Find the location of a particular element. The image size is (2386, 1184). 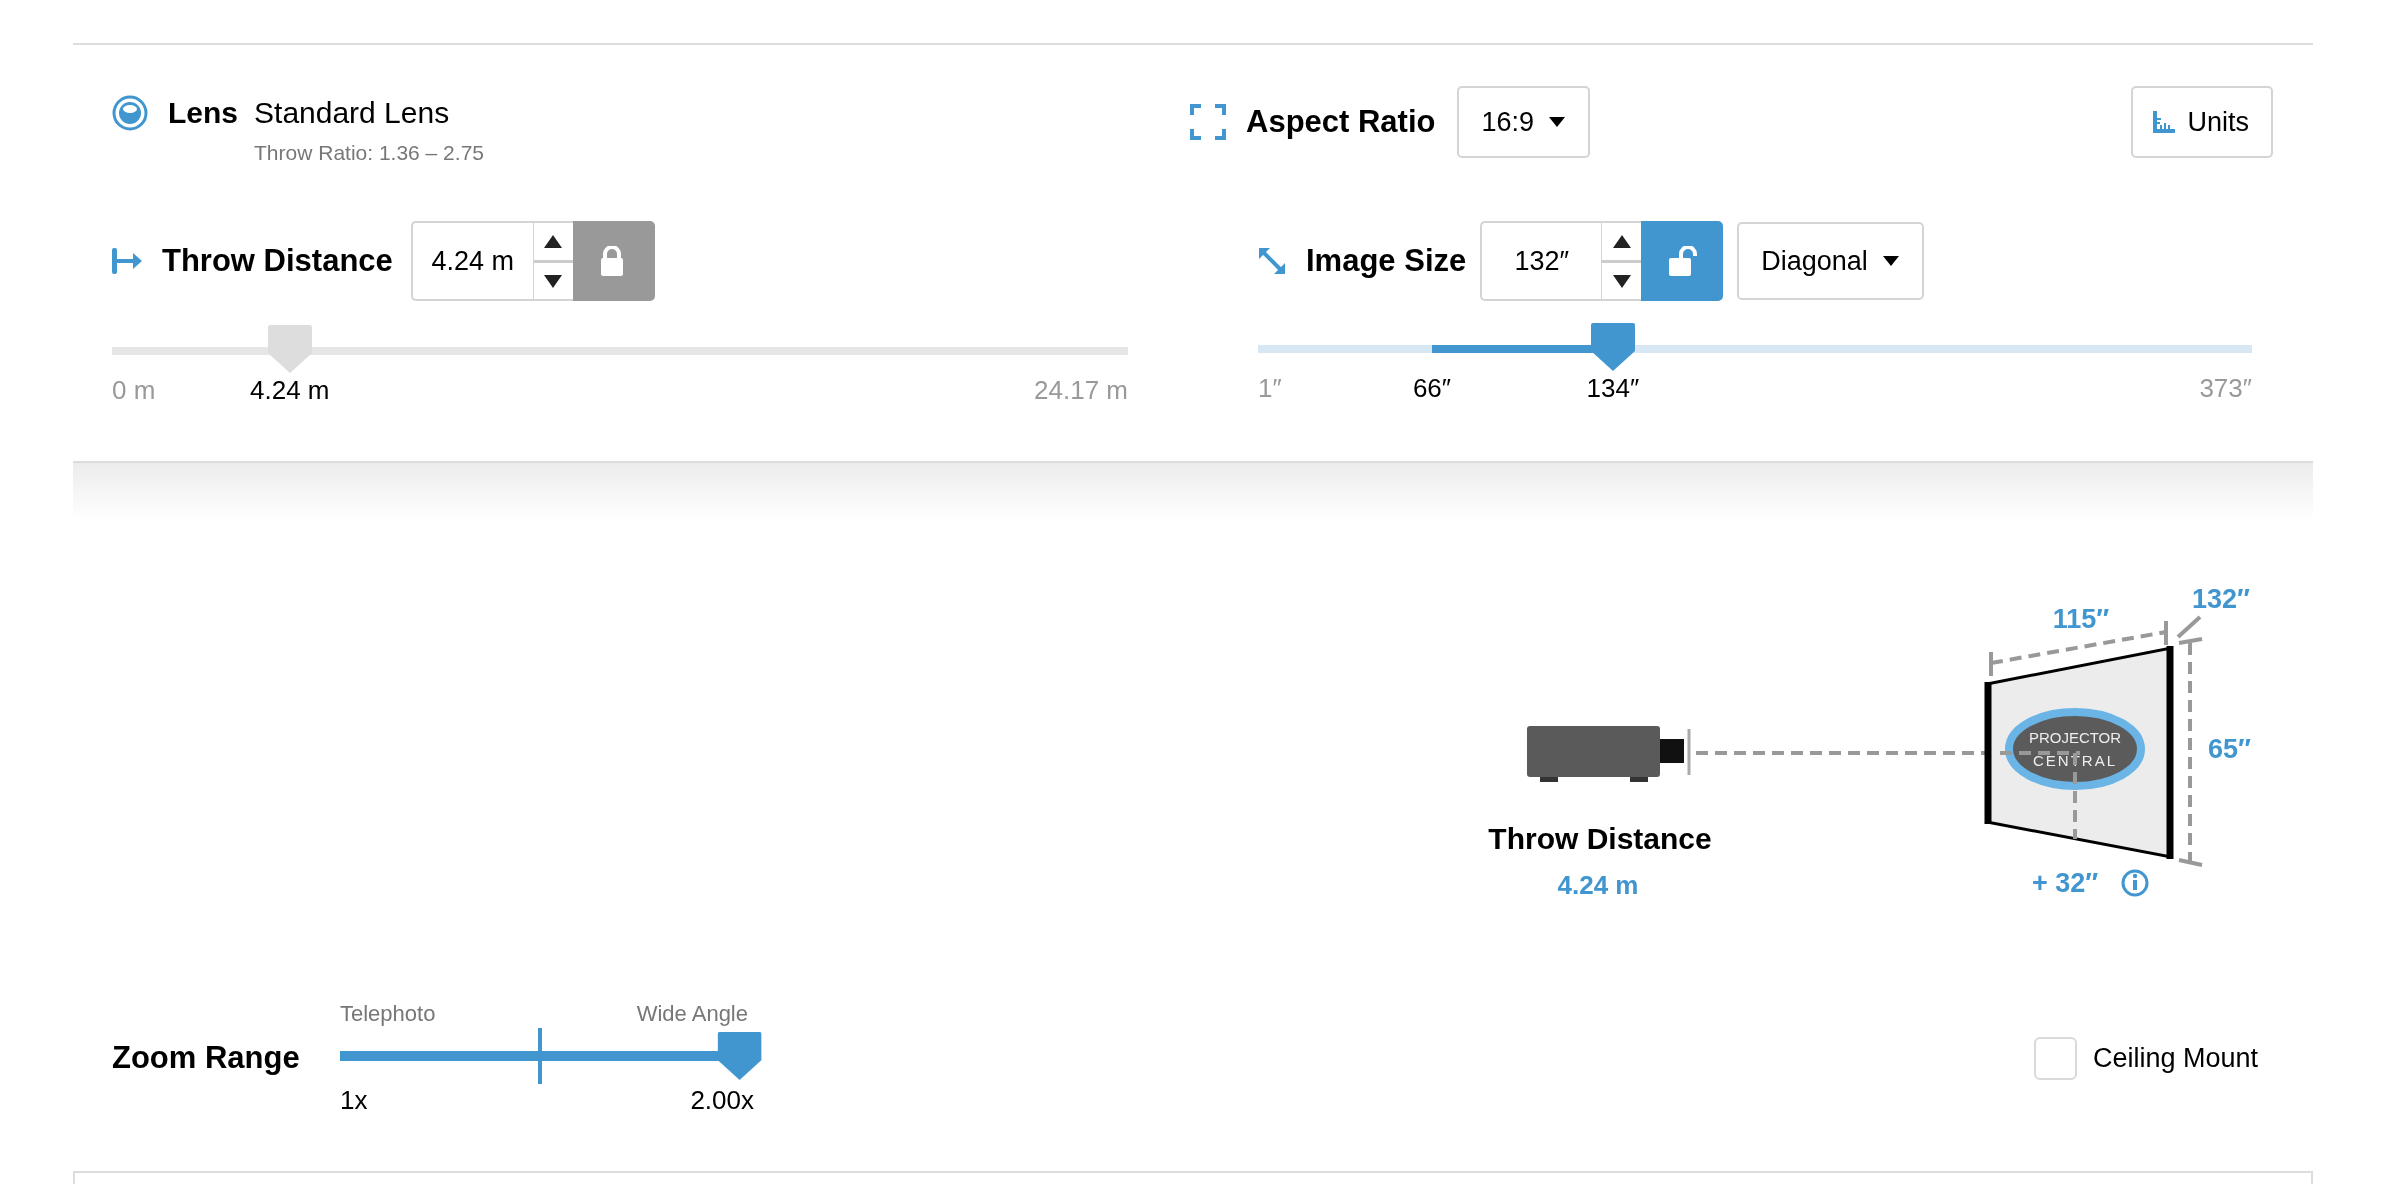

ruler-icon is located at coordinates (2164, 122).